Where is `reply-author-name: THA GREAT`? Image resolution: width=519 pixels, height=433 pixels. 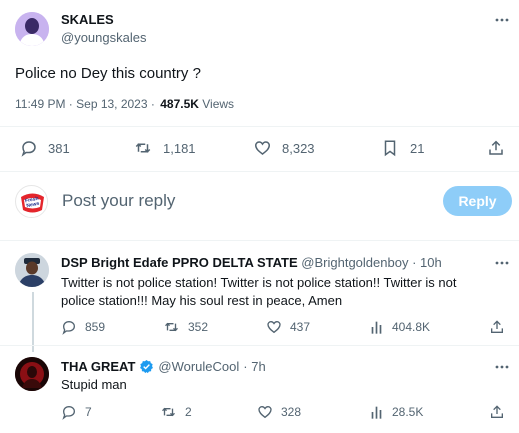 reply-author-name: THA GREAT is located at coordinates (98, 366).